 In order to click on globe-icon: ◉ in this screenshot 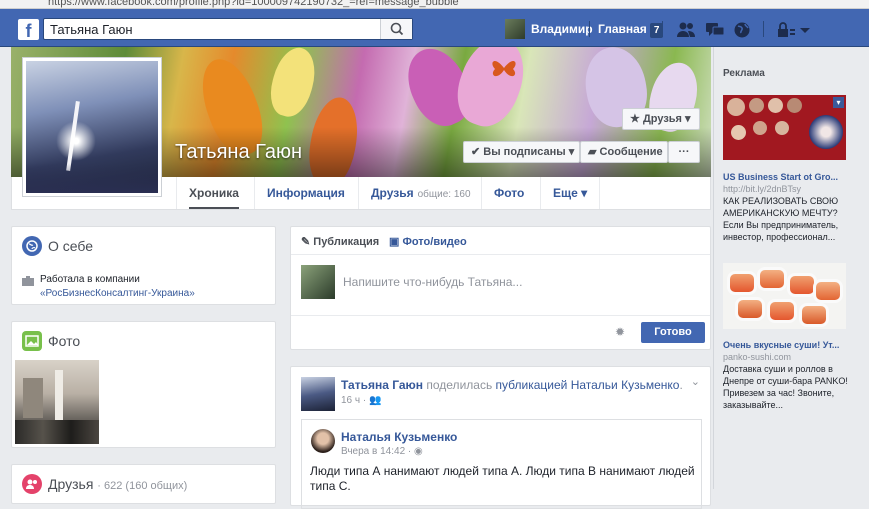, I will do `click(418, 451)`.